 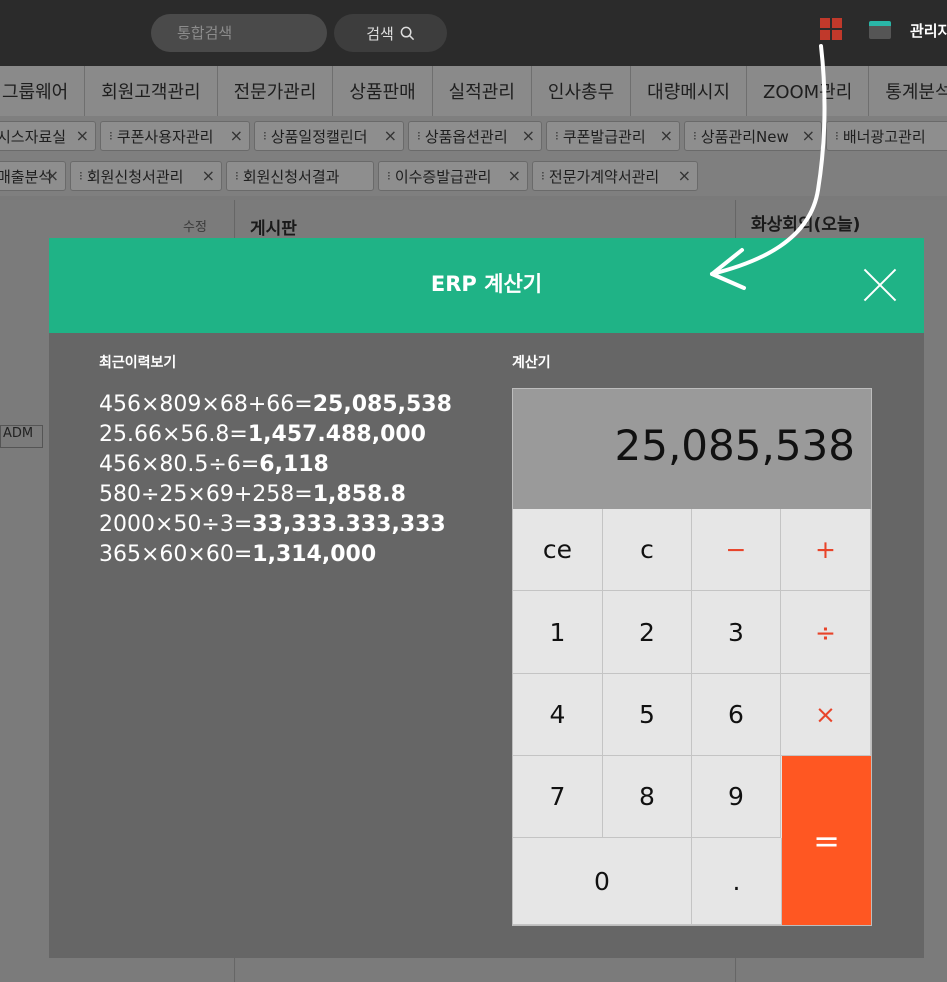 I want to click on calculator-display: 25,085,538, so click(x=692, y=449).